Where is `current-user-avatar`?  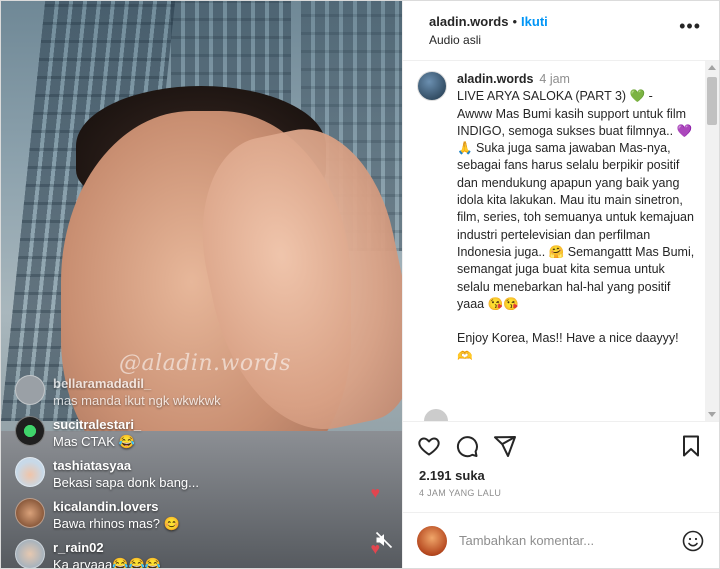 current-user-avatar is located at coordinates (432, 540).